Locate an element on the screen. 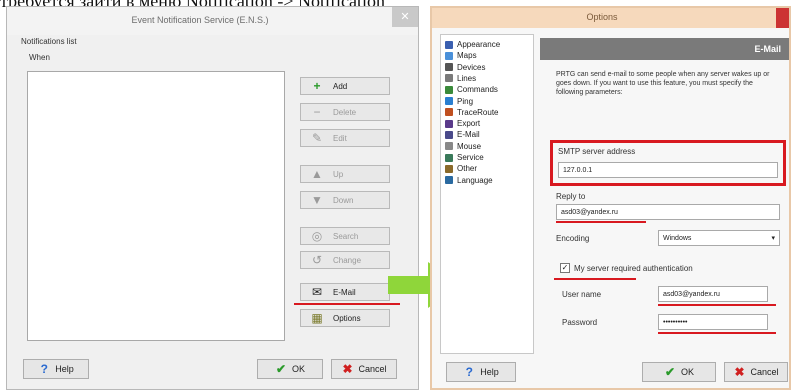 The image size is (791, 390). nav-item-label: TraceRoute is located at coordinates (478, 112).